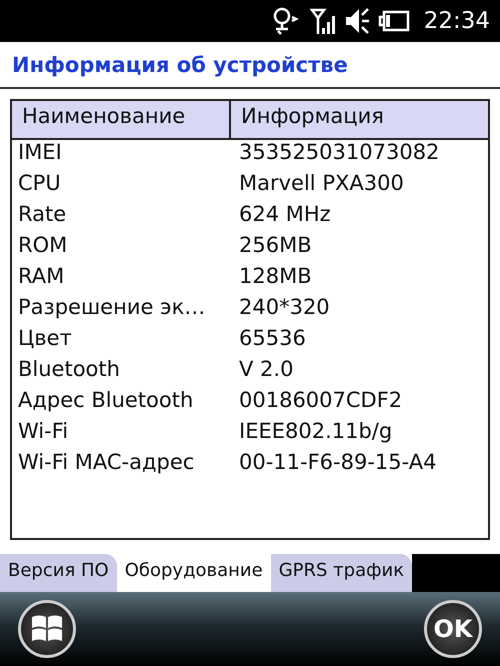 This screenshot has height=666, width=500. Describe the element at coordinates (42, 214) in the screenshot. I see `table-cell: Rate` at that location.